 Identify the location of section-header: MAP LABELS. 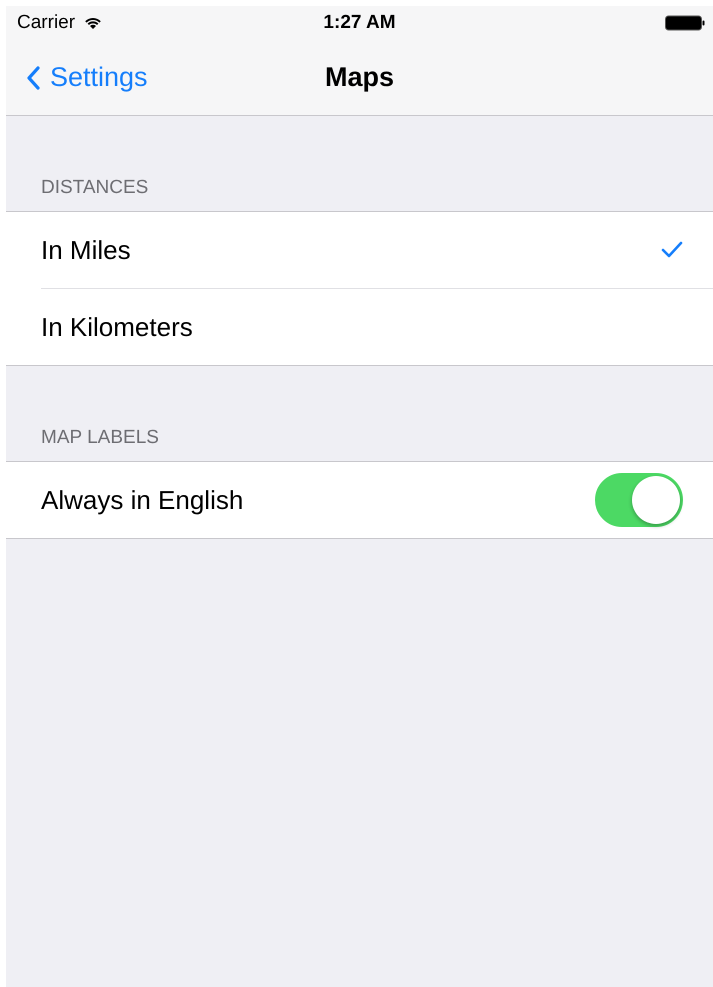
(100, 438).